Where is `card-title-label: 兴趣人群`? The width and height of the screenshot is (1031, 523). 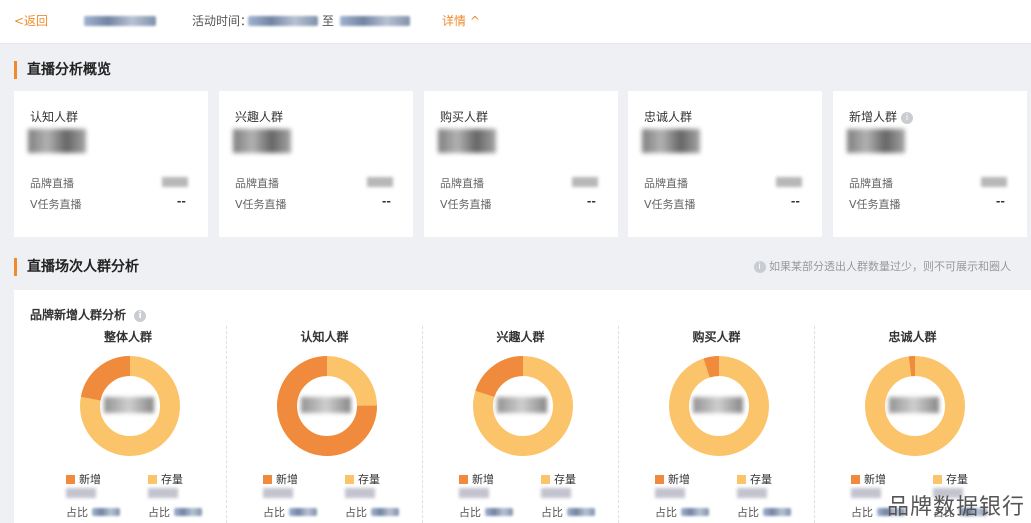
card-title-label: 兴趣人群 is located at coordinates (259, 117).